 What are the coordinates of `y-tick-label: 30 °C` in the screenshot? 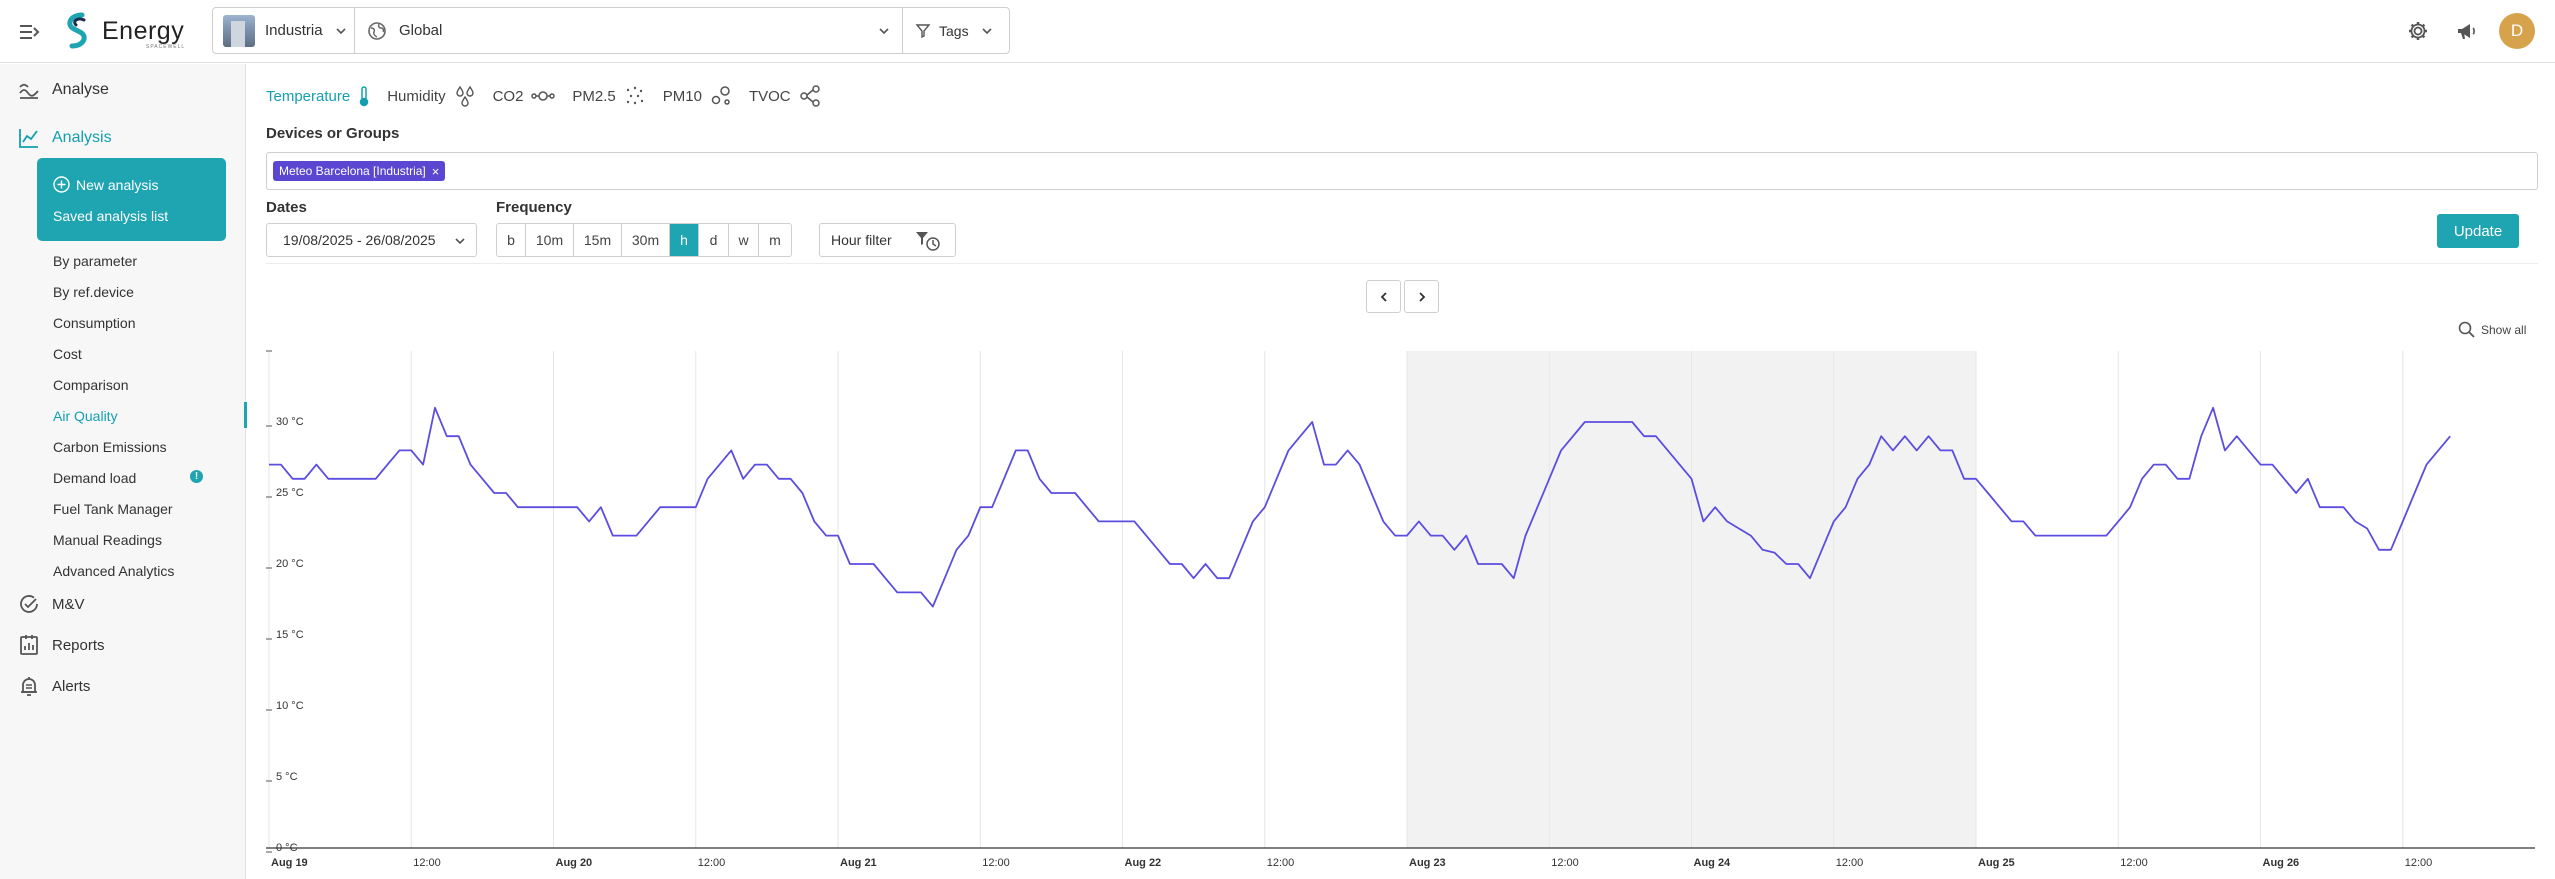 It's located at (290, 422).